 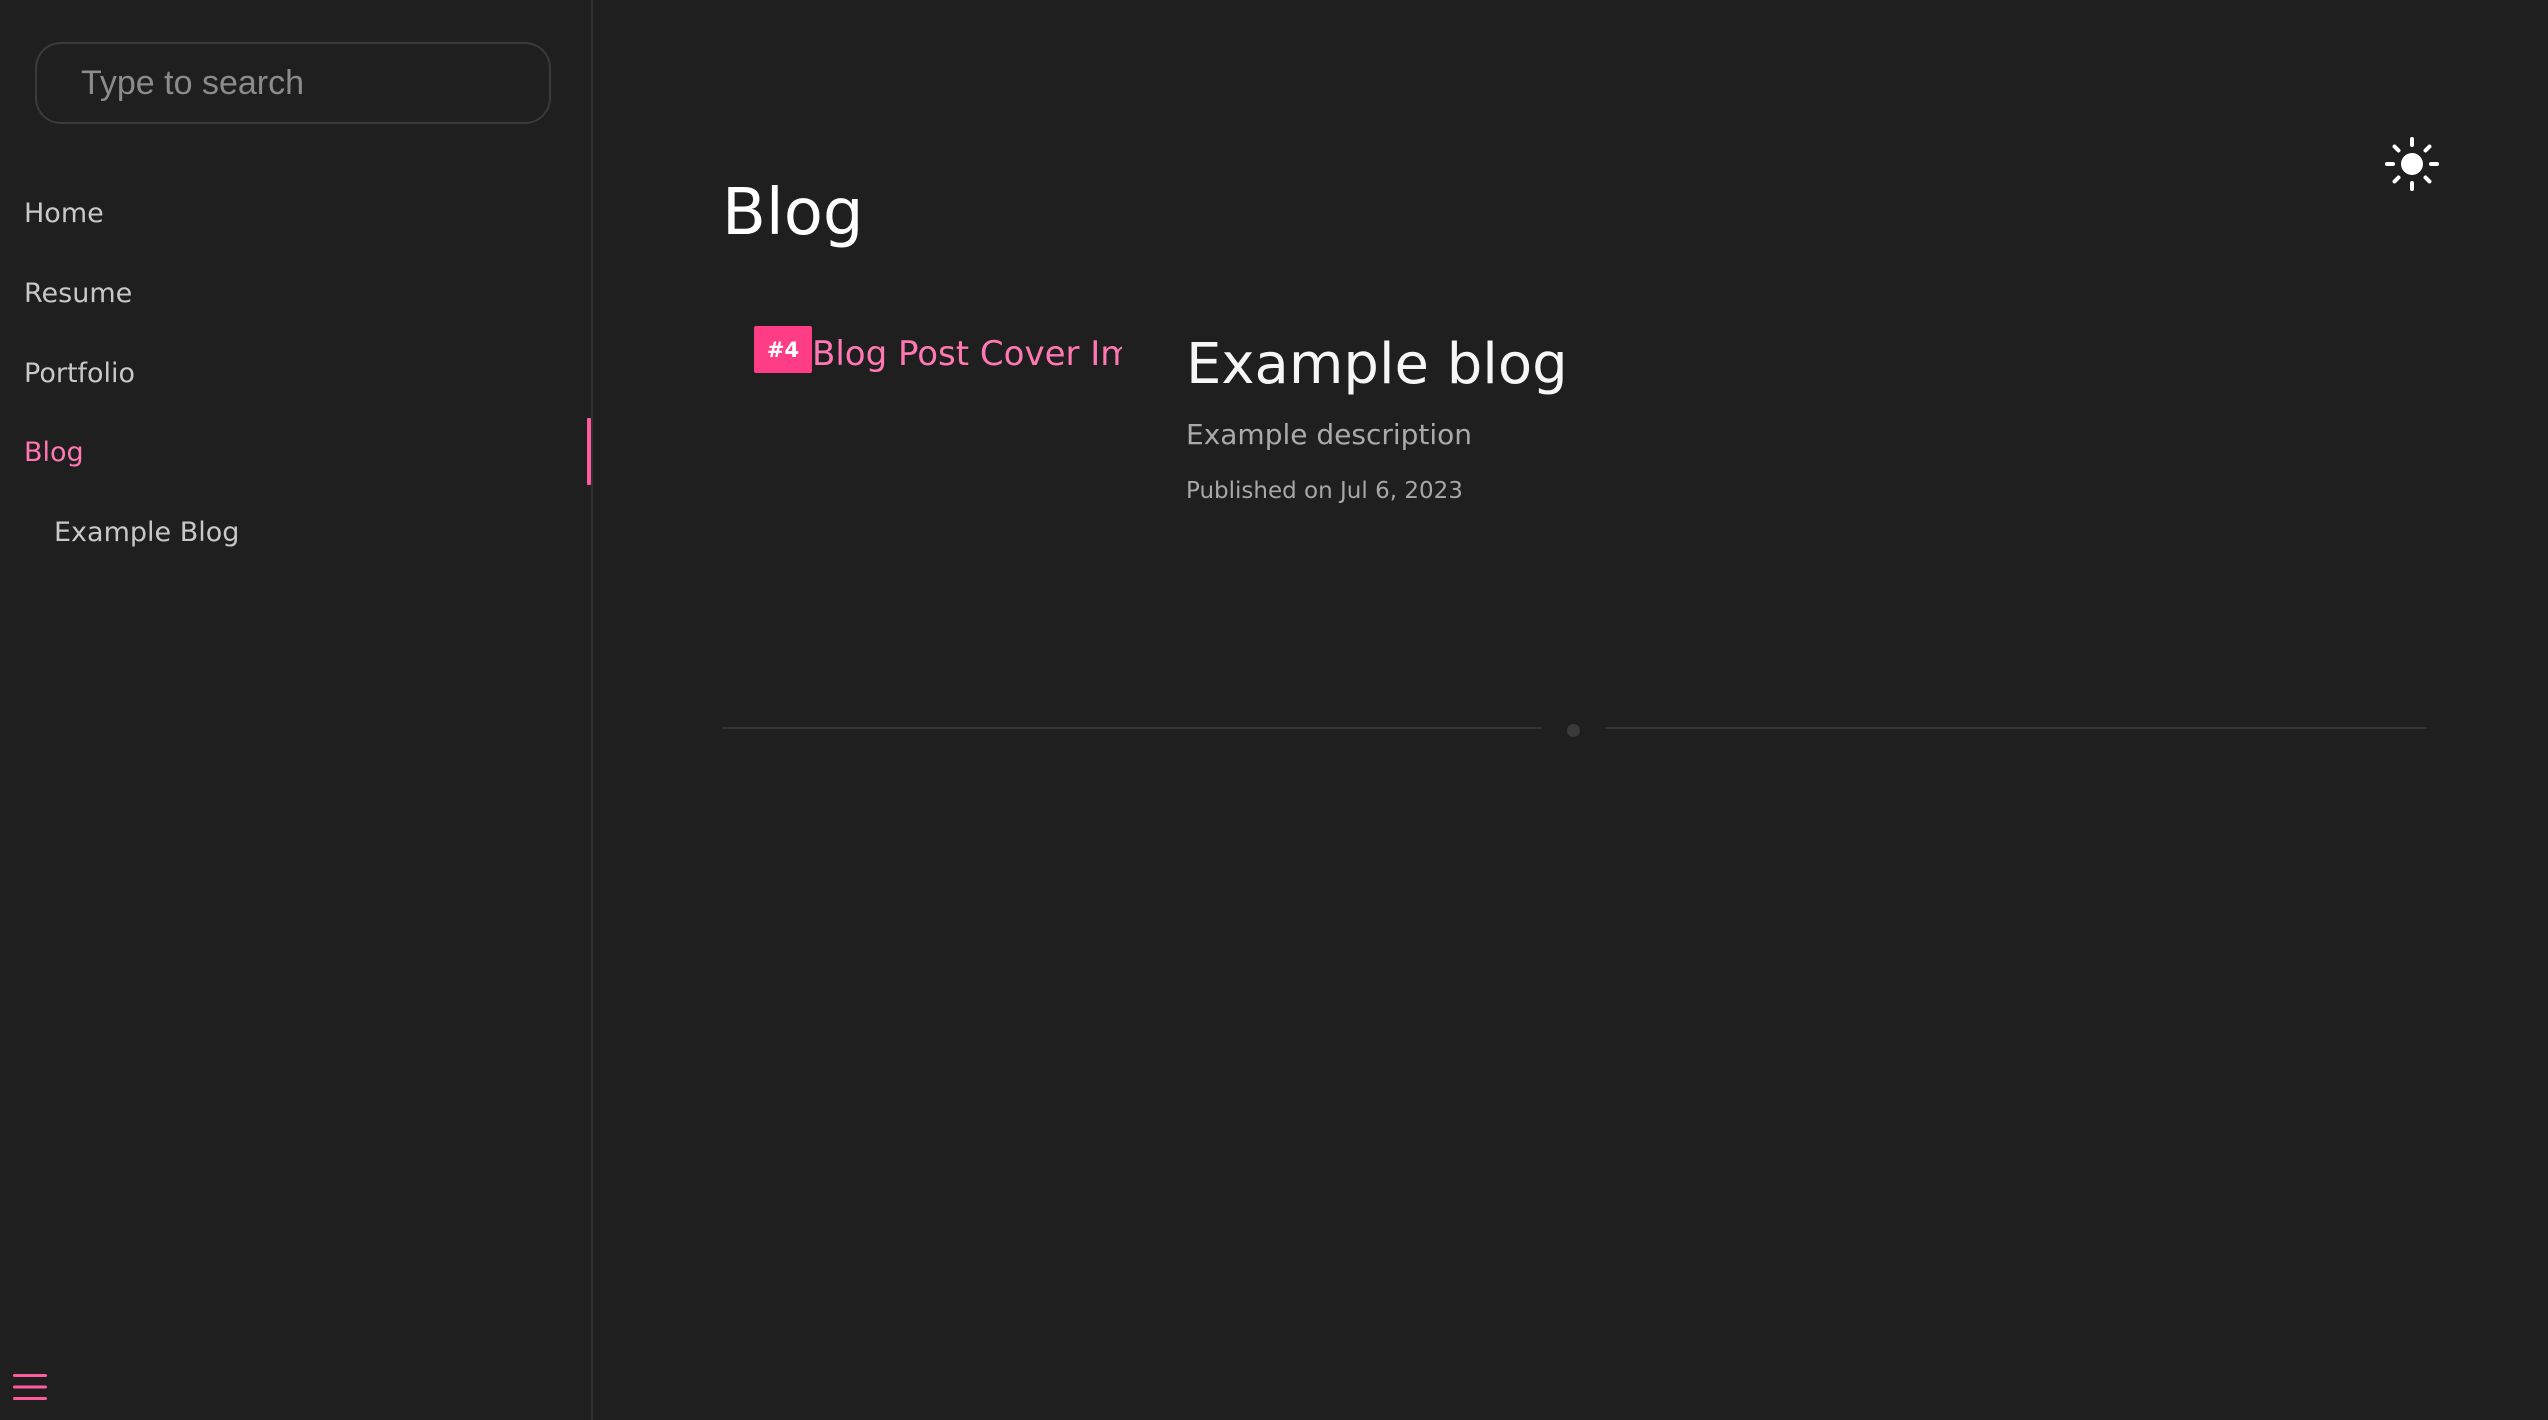 What do you see at coordinates (793, 213) in the screenshot?
I see `page-title: Blog` at bounding box center [793, 213].